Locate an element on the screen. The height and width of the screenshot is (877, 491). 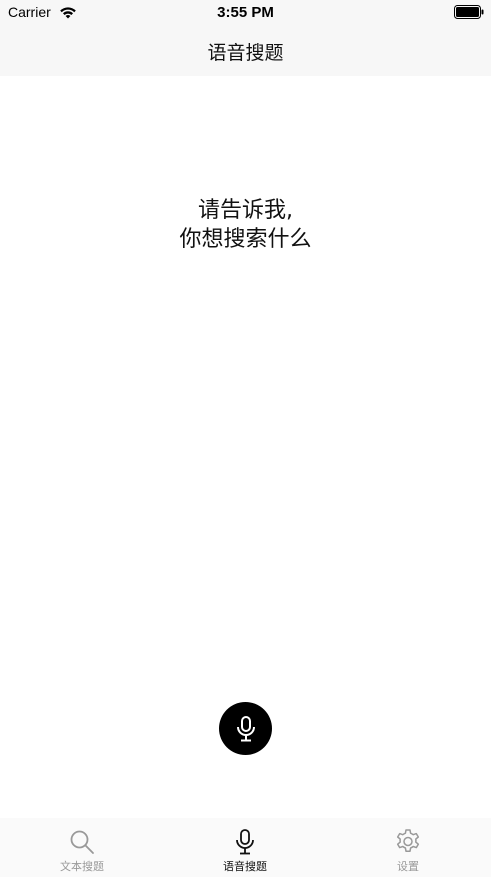
battery-icon is located at coordinates (469, 12).